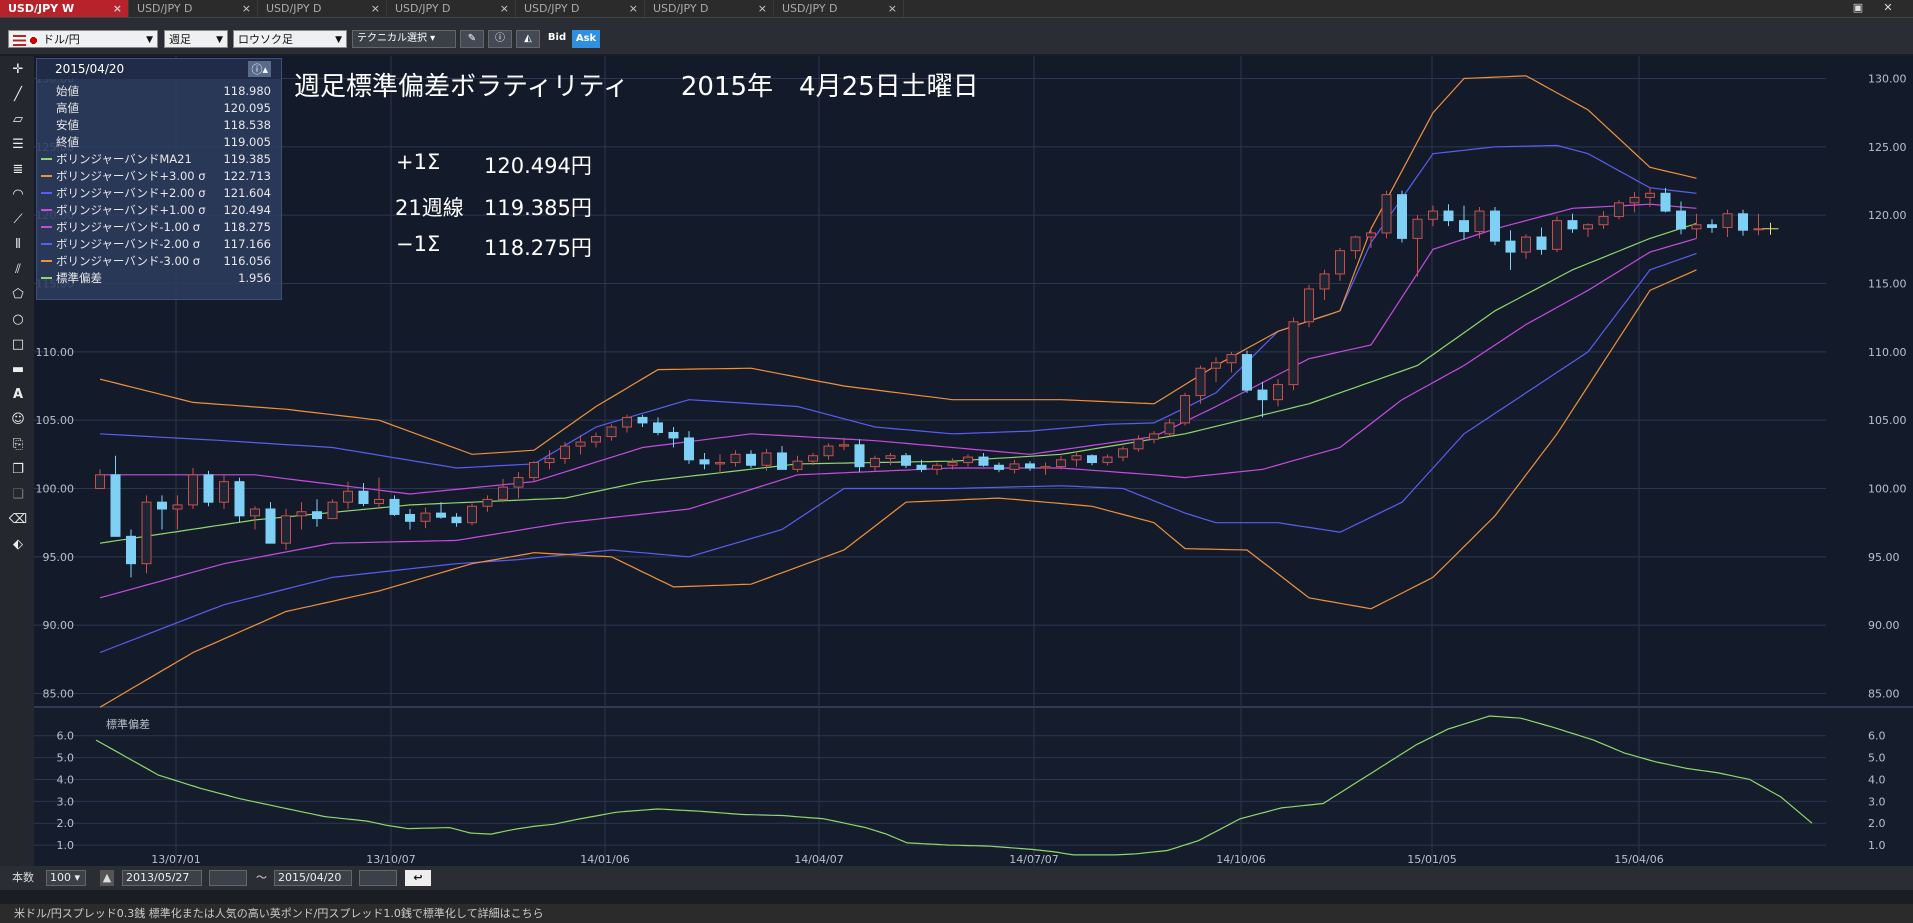  What do you see at coordinates (1884, 625) in the screenshot?
I see `y-tick-label-right: 90.00` at bounding box center [1884, 625].